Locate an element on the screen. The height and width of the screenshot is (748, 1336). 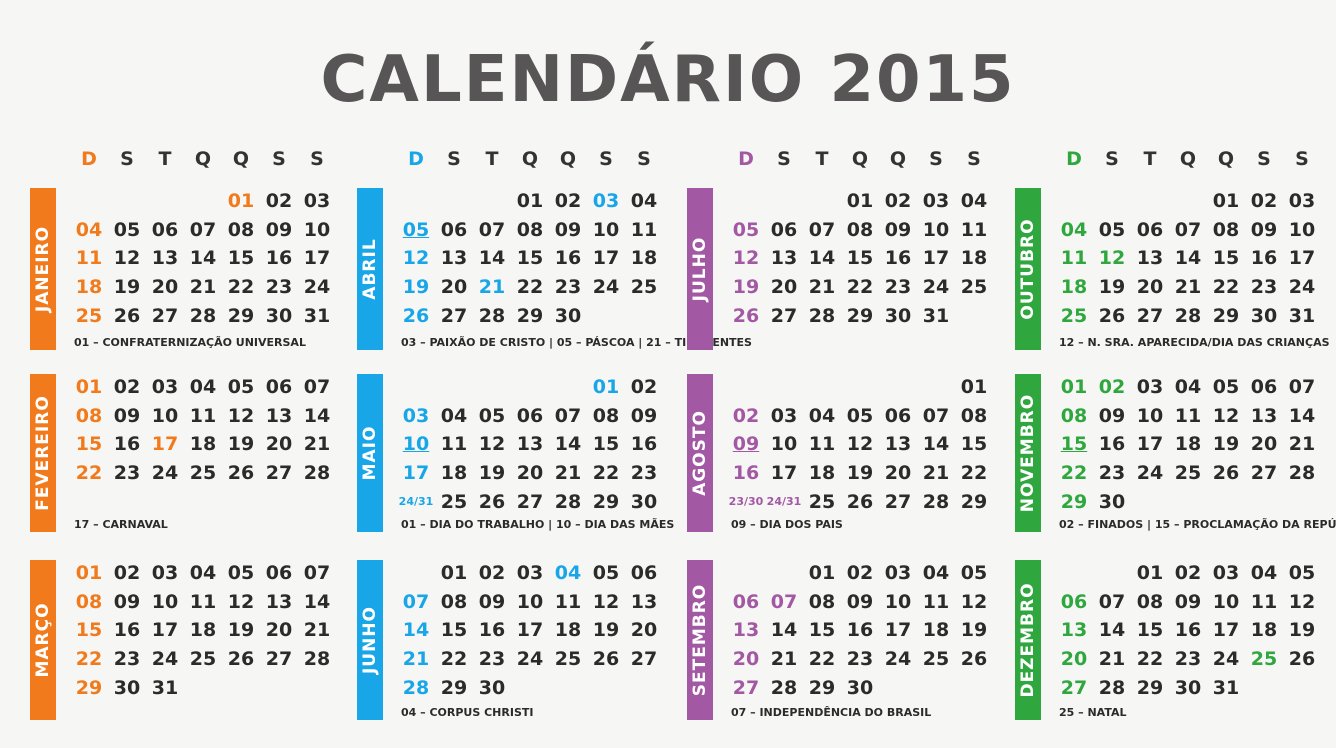
month-name: JUNHO is located at coordinates (370, 640).